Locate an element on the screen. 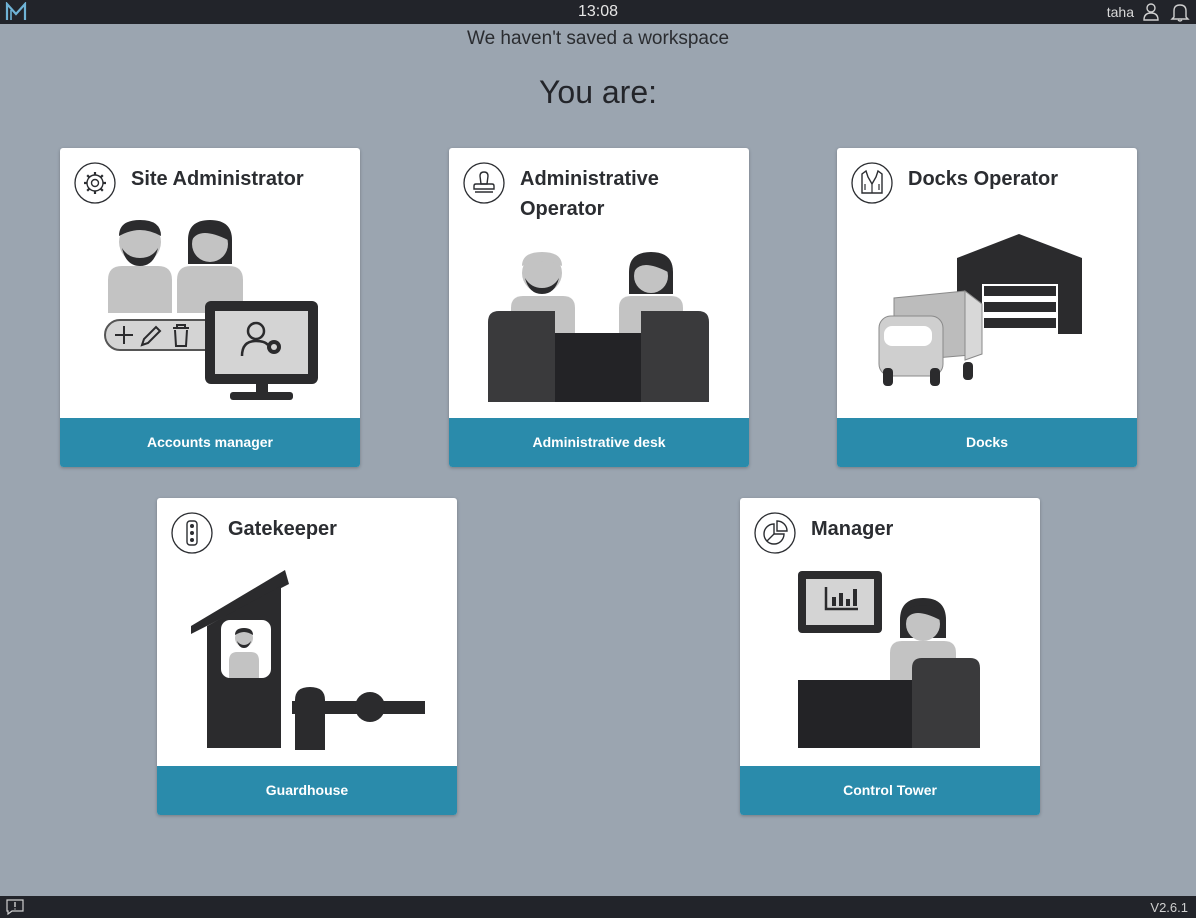 This screenshot has height=918, width=1196. bottom-bar: V2.6.1 is located at coordinates (598, 907).